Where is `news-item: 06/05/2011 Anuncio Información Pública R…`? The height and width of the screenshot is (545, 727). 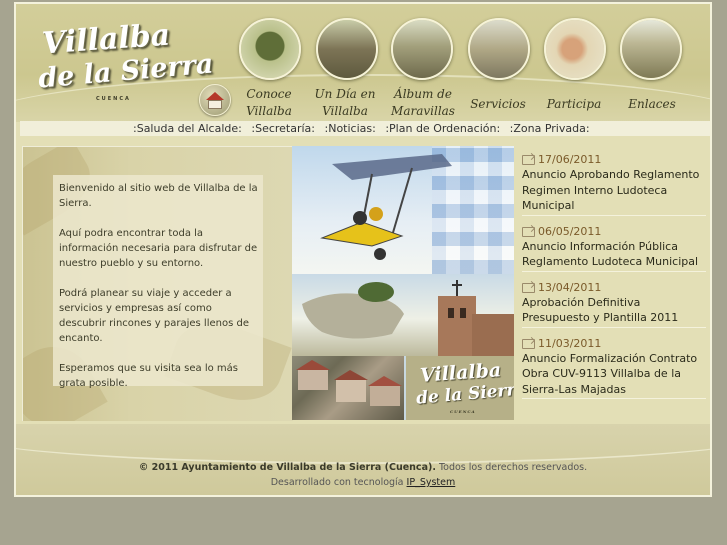
news-item: 06/05/2011 Anuncio Información Pública R… is located at coordinates (614, 248).